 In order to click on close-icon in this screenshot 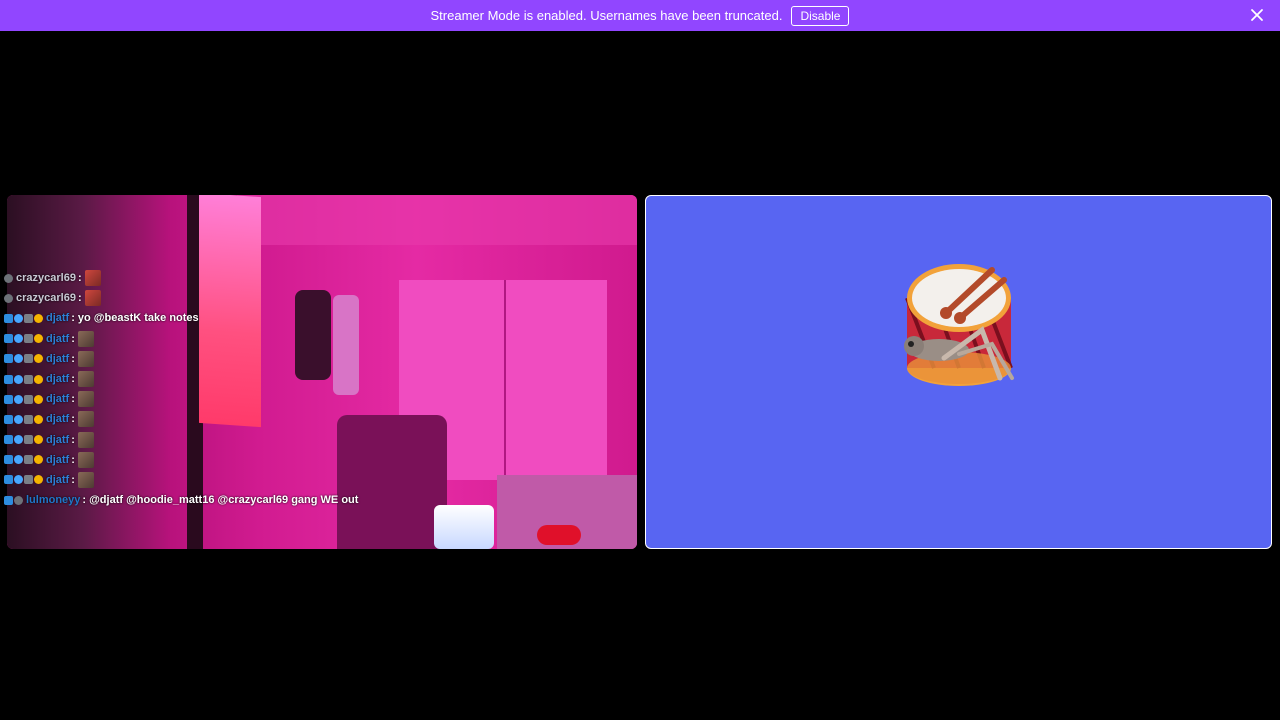, I will do `click(1257, 15)`.